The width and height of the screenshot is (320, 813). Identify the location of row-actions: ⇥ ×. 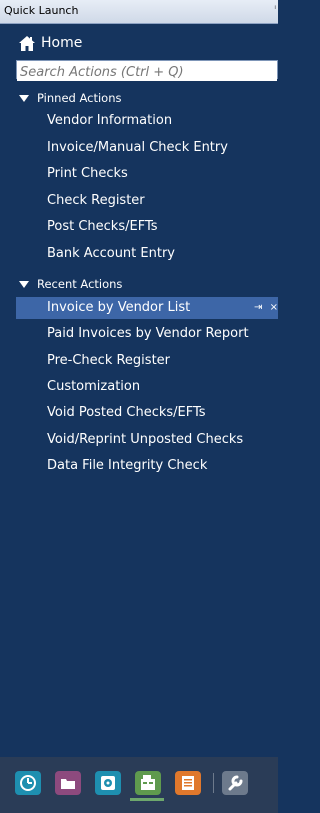
(264, 307).